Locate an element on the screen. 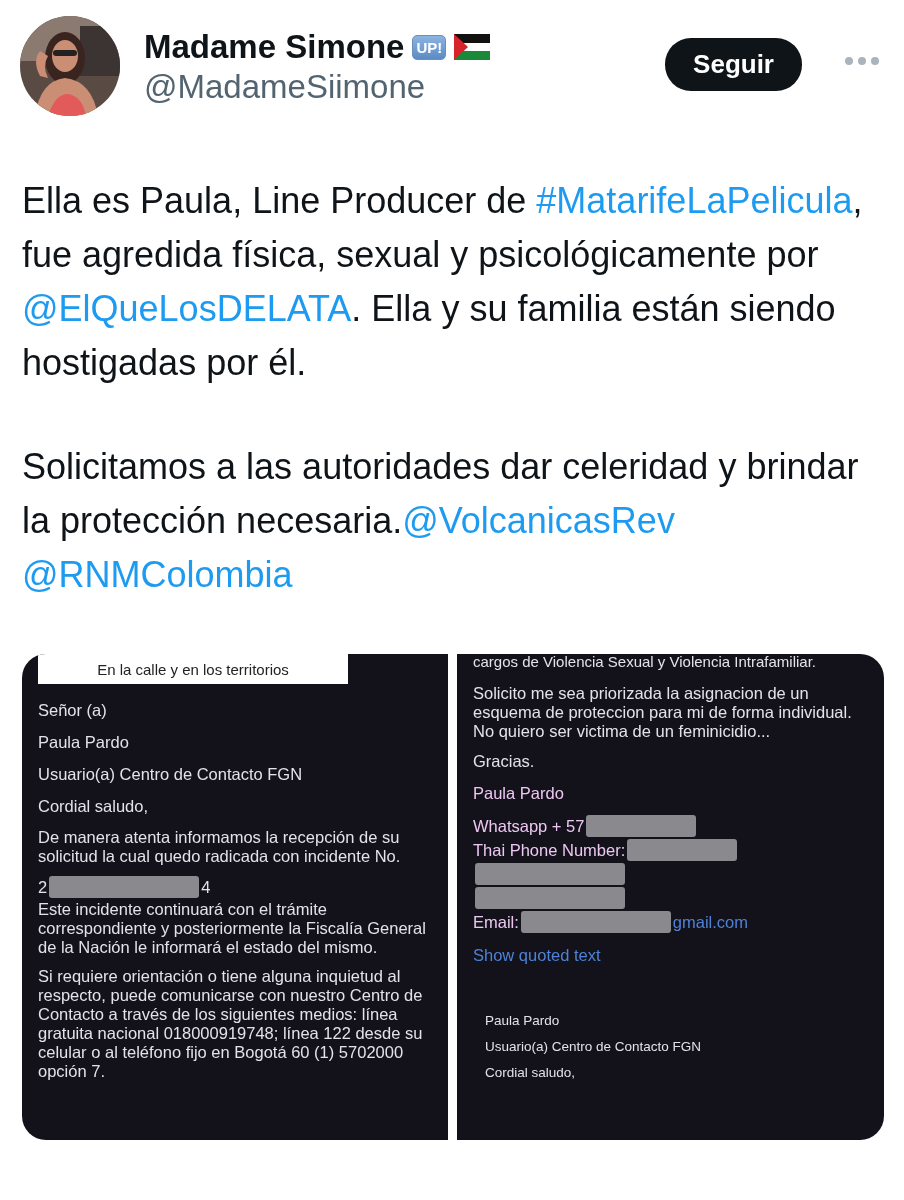 Image resolution: width=904 pixels, height=1200 pixels. email-text: Gracias. is located at coordinates (504, 761).